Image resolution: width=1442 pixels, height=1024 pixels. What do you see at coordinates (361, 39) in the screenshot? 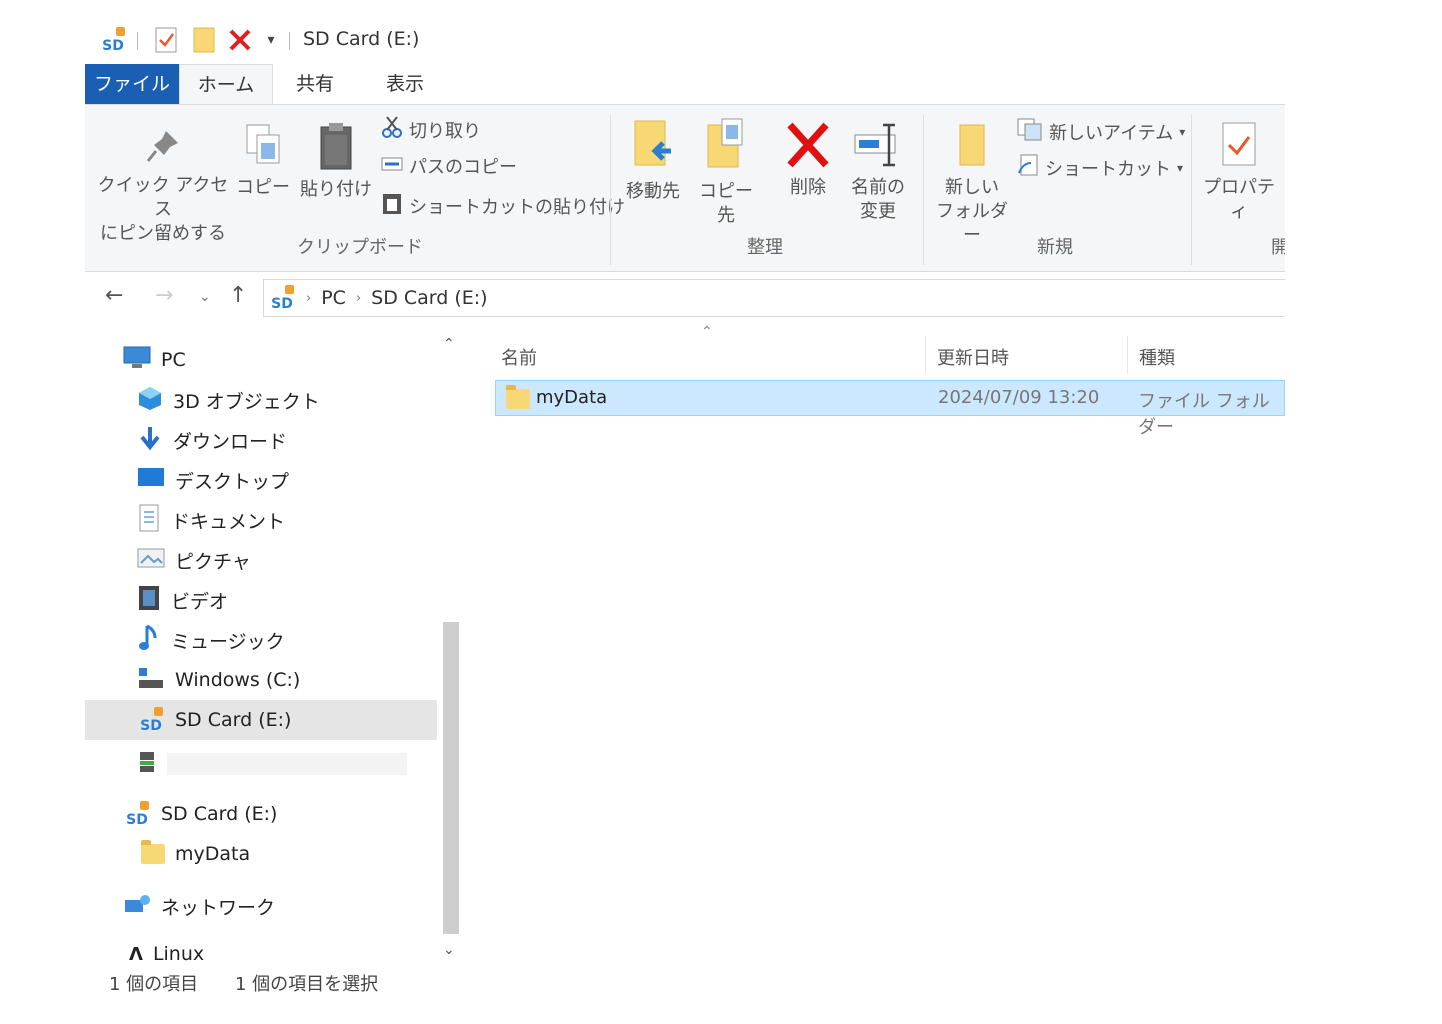
I see `window-title: SD Card (E:)` at bounding box center [361, 39].